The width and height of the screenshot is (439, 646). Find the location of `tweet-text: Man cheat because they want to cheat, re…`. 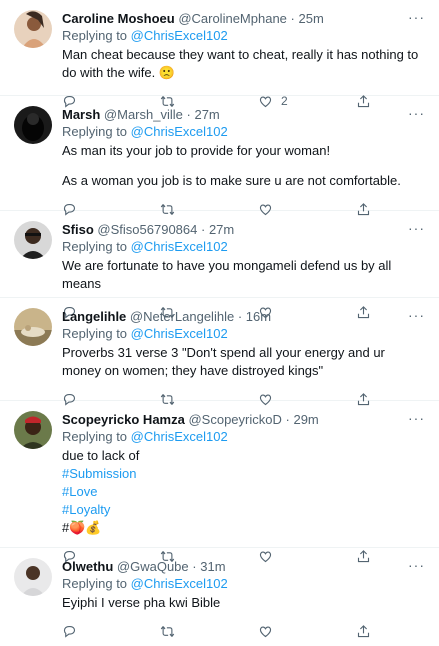

tweet-text: Man cheat because they want to cheat, re… is located at coordinates (243, 64).